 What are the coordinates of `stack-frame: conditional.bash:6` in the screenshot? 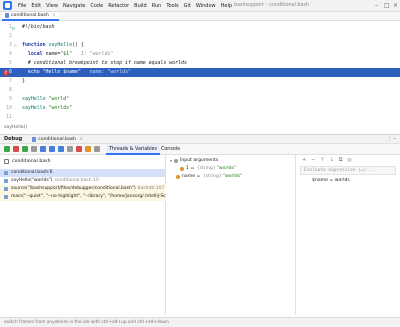 It's located at (83, 173).